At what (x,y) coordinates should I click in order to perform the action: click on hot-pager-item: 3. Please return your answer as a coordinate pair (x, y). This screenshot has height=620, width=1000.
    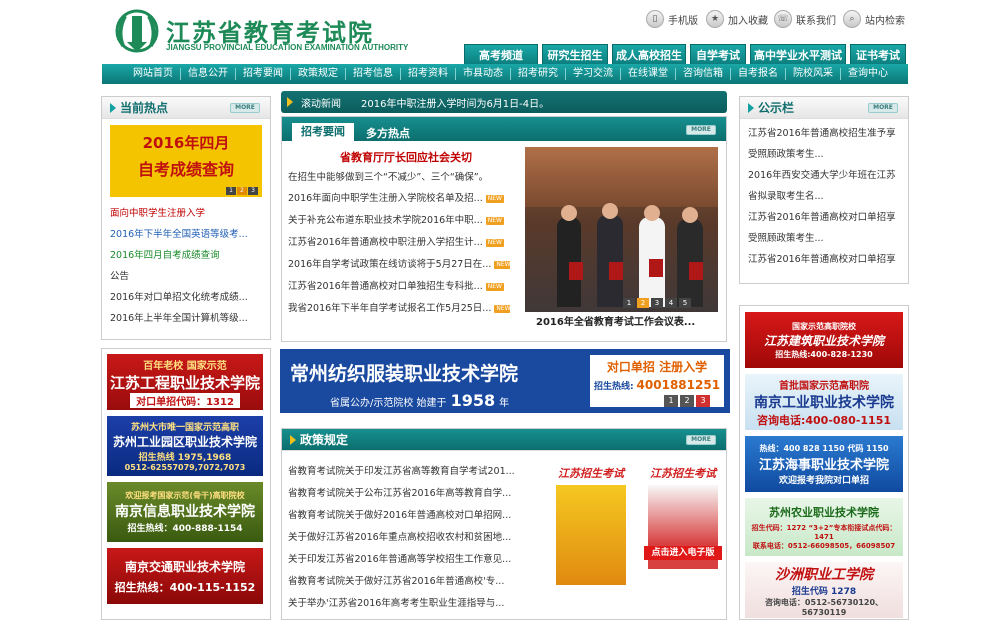
    Looking at the image, I should click on (253, 191).